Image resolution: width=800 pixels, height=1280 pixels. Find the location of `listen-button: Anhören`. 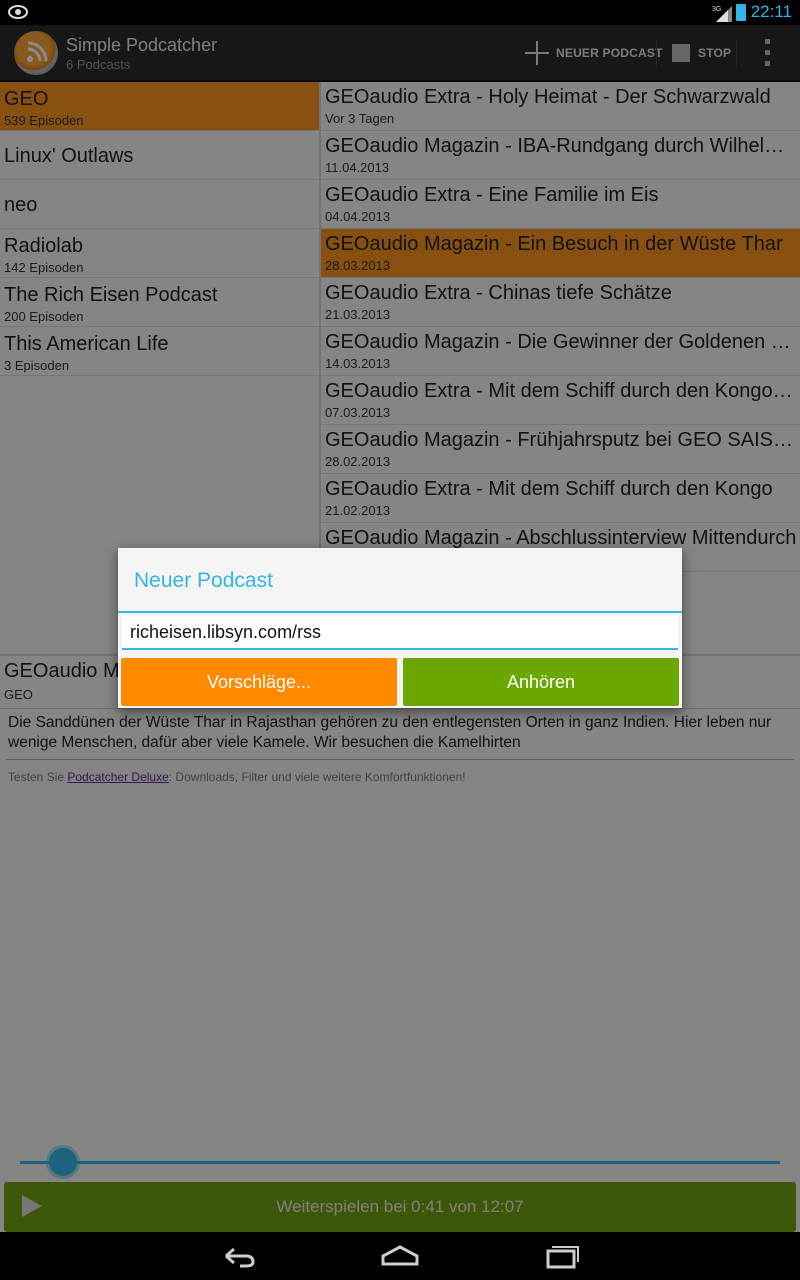

listen-button: Anhören is located at coordinates (541, 682).